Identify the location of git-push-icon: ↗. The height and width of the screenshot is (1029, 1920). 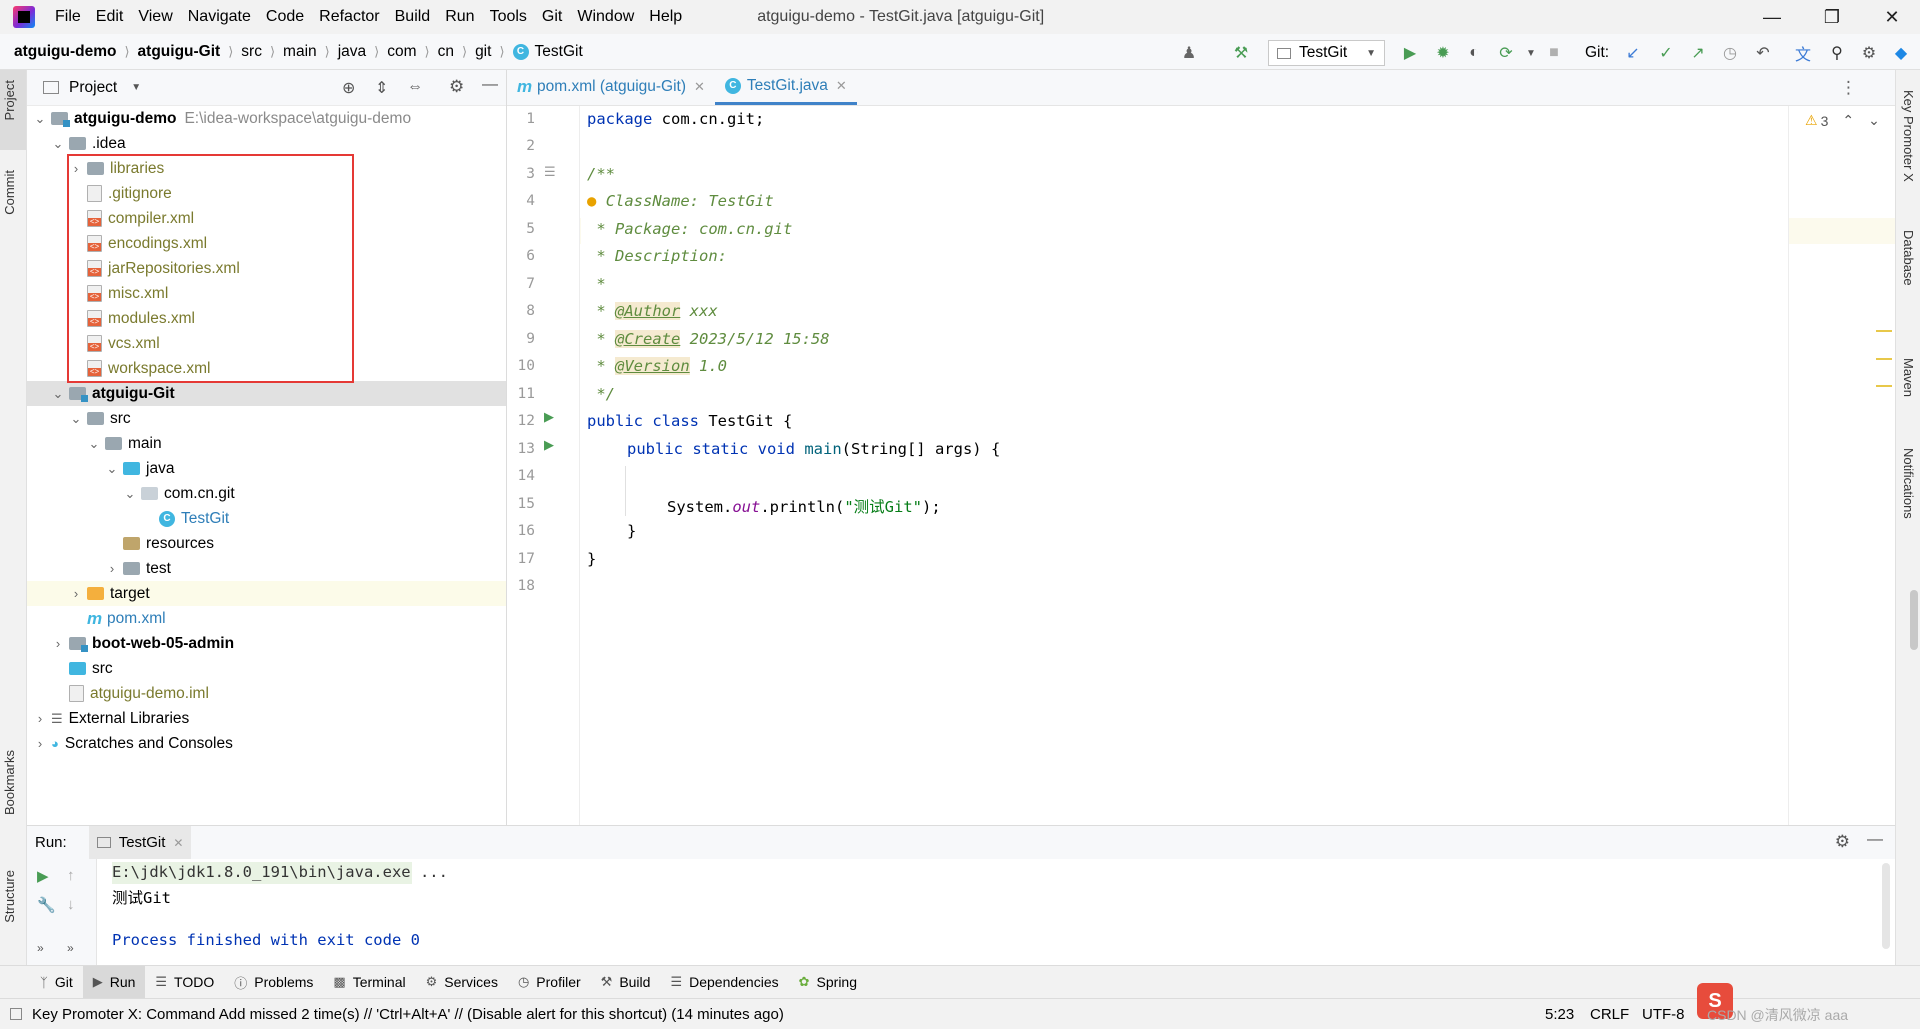
(1698, 53).